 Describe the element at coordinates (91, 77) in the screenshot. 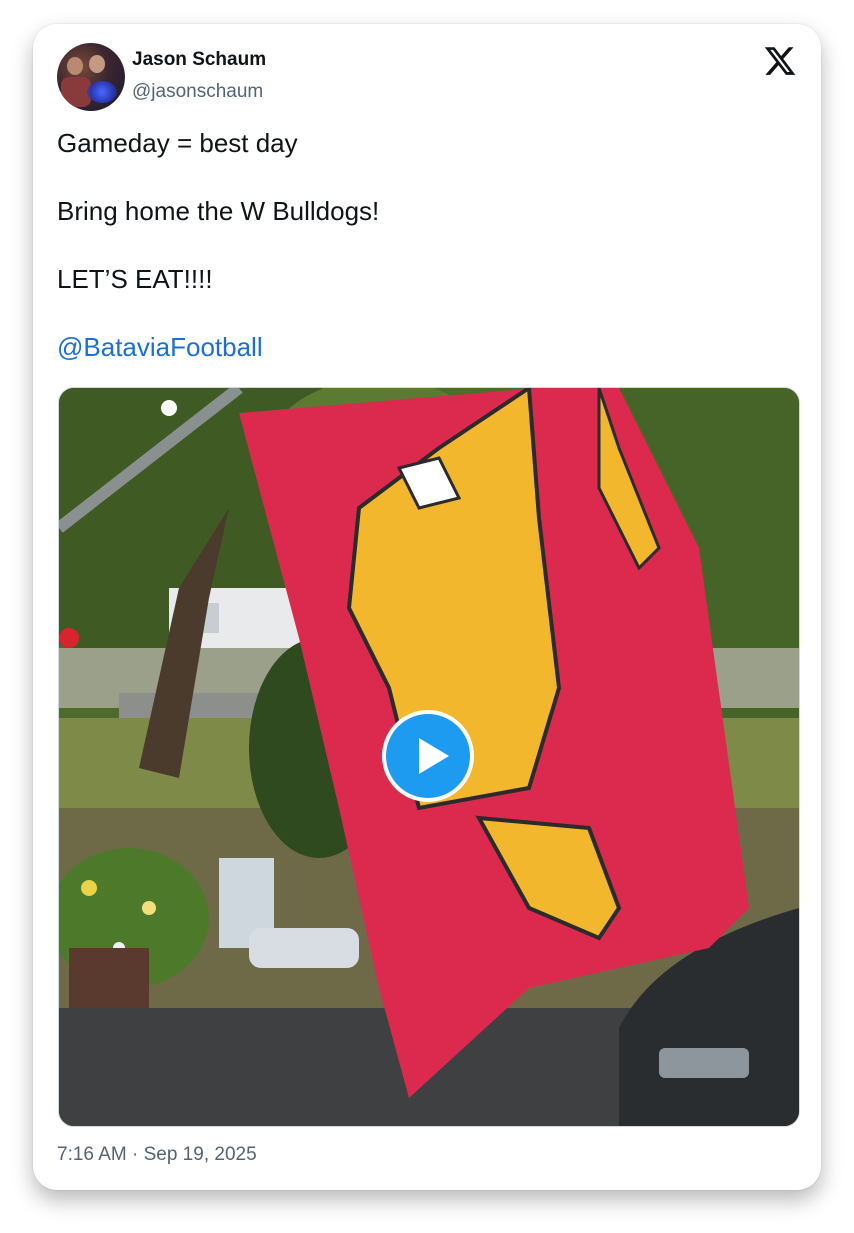

I see `avatar` at that location.